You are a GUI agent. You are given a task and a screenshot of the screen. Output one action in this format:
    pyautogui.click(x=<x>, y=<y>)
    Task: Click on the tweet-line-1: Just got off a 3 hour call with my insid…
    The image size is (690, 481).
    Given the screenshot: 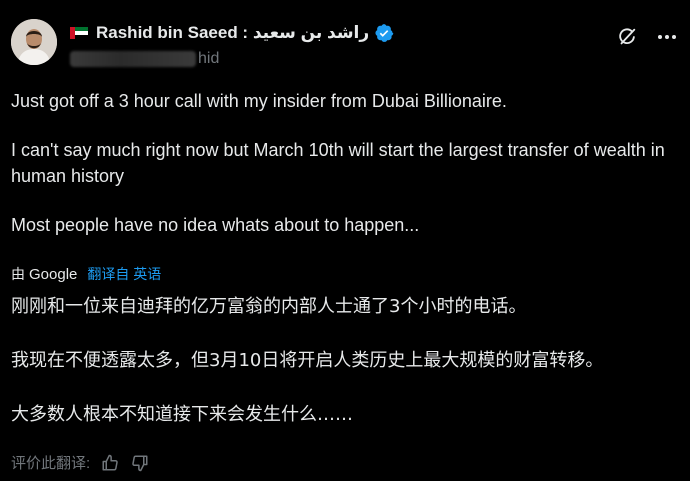 What is the action you would take?
    pyautogui.click(x=259, y=101)
    